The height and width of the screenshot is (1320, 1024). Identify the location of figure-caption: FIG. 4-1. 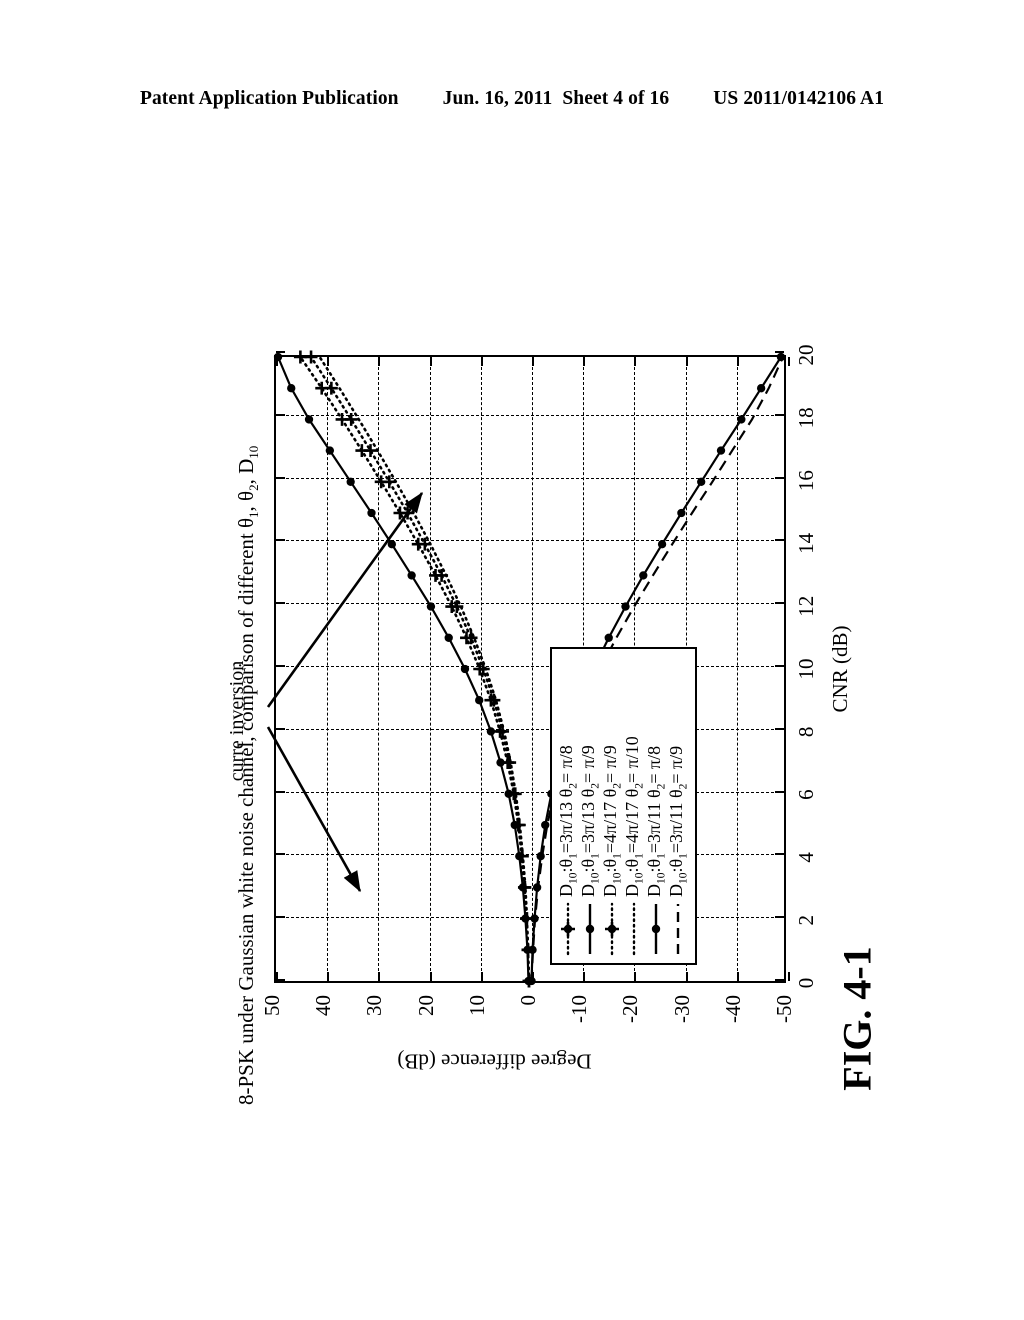
(857, 1018).